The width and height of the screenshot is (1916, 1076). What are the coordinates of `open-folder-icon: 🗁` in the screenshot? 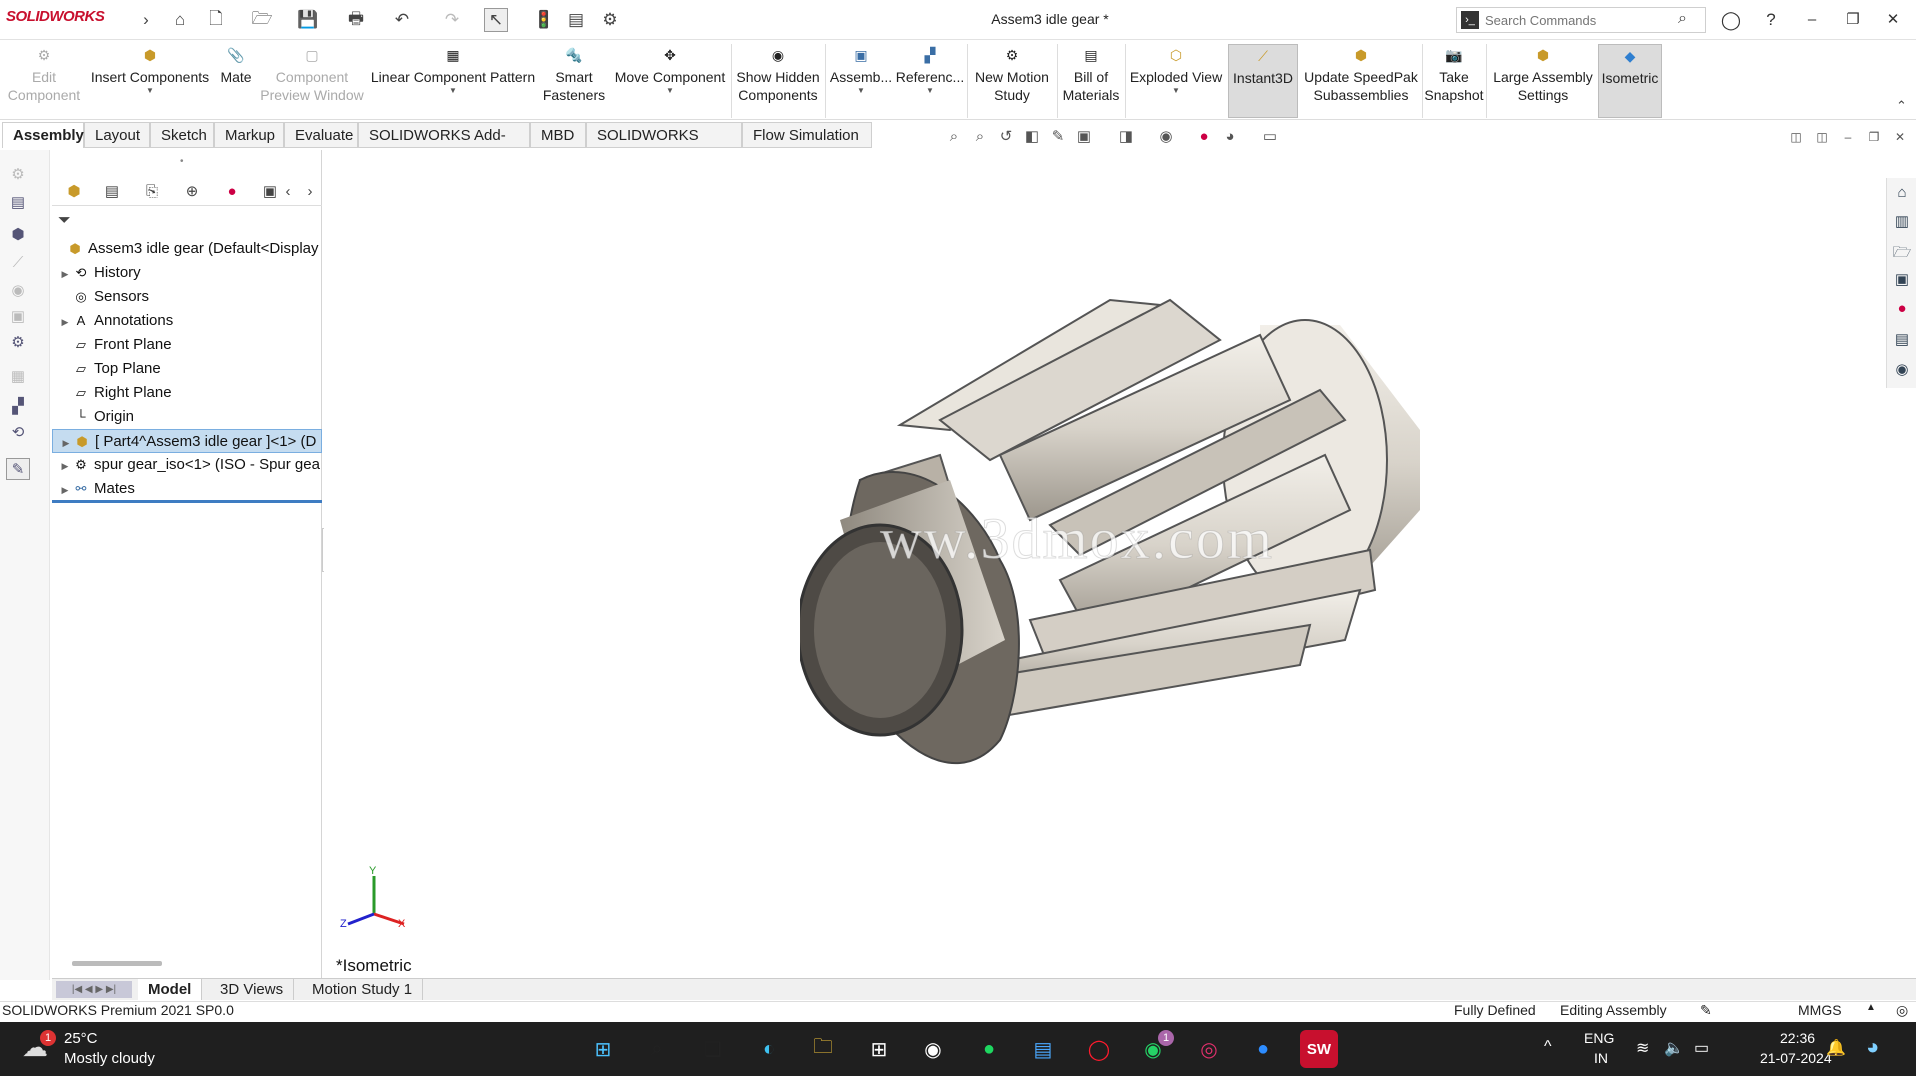 It's located at (262, 20).